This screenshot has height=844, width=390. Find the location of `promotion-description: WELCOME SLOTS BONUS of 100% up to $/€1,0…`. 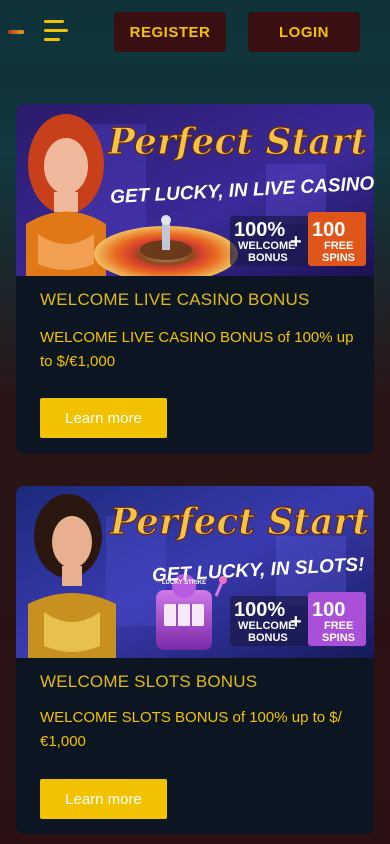

promotion-description: WELCOME SLOTS BONUS of 100% up to $/€1,0… is located at coordinates (191, 729).